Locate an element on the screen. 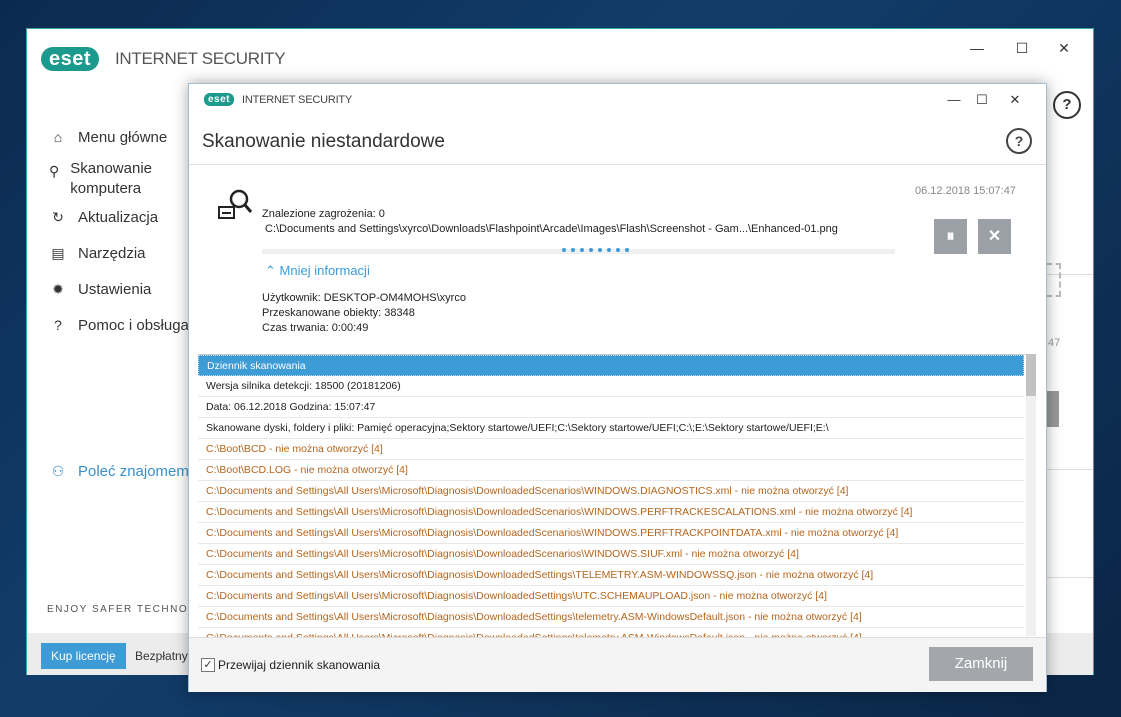  nav-item-help: ? Pomoc i obsługa is located at coordinates (119, 325).